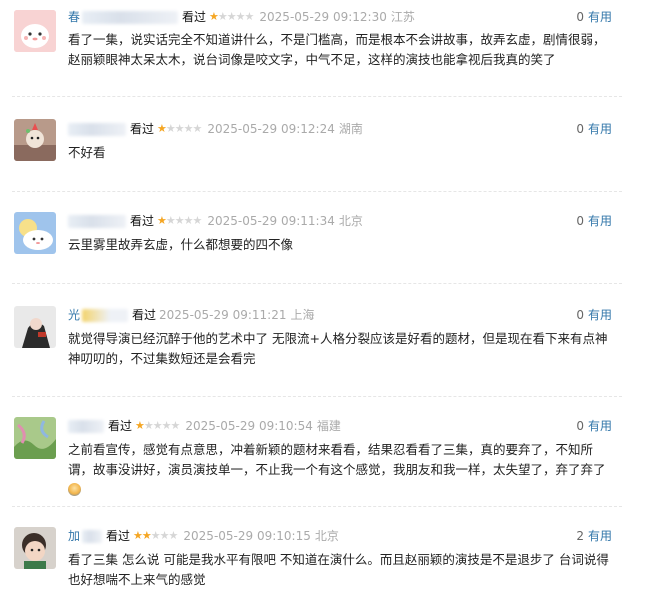 This screenshot has width=660, height=595. I want to click on comment-time: 2025-05-29 09:10:54, so click(249, 426).